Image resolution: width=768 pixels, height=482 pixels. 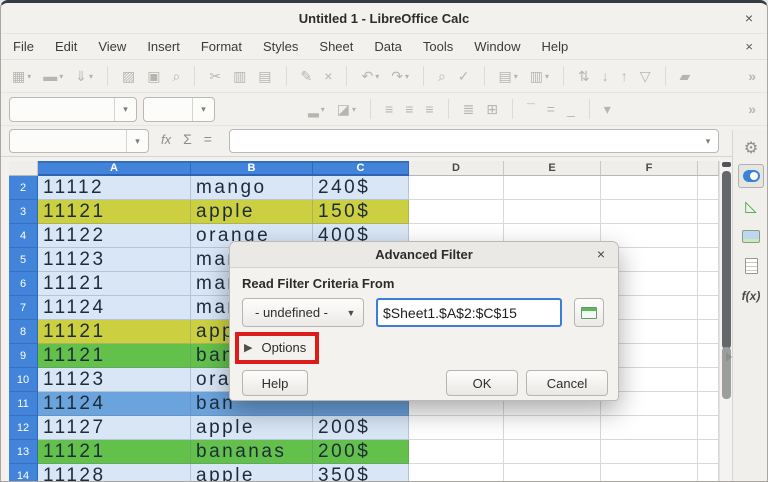 What do you see at coordinates (571, 109) in the screenshot?
I see `align-bottom-button: _` at bounding box center [571, 109].